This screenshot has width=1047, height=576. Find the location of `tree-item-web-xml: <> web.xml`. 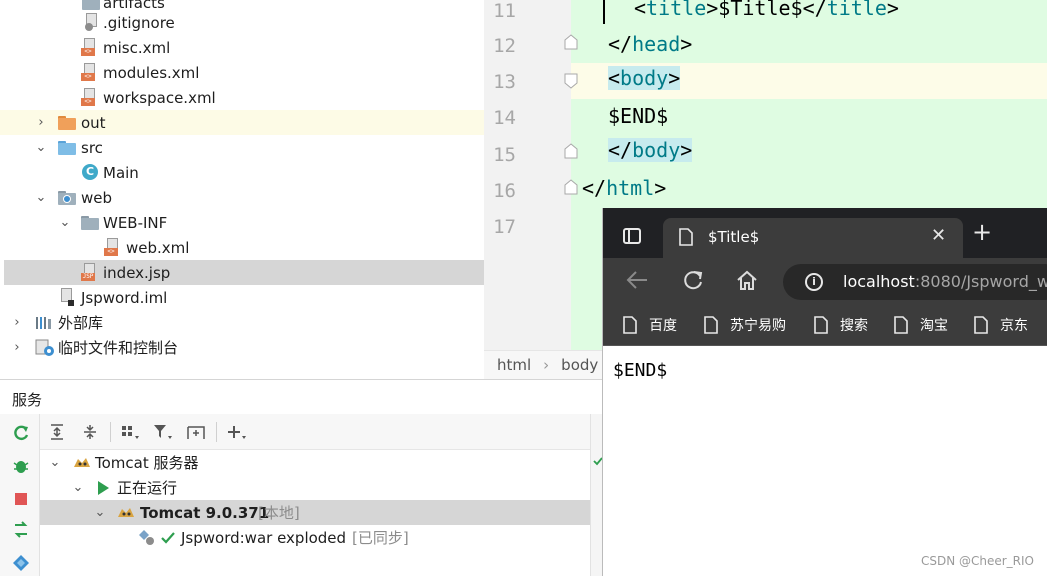

tree-item-web-xml: <> web.xml is located at coordinates (242, 247).